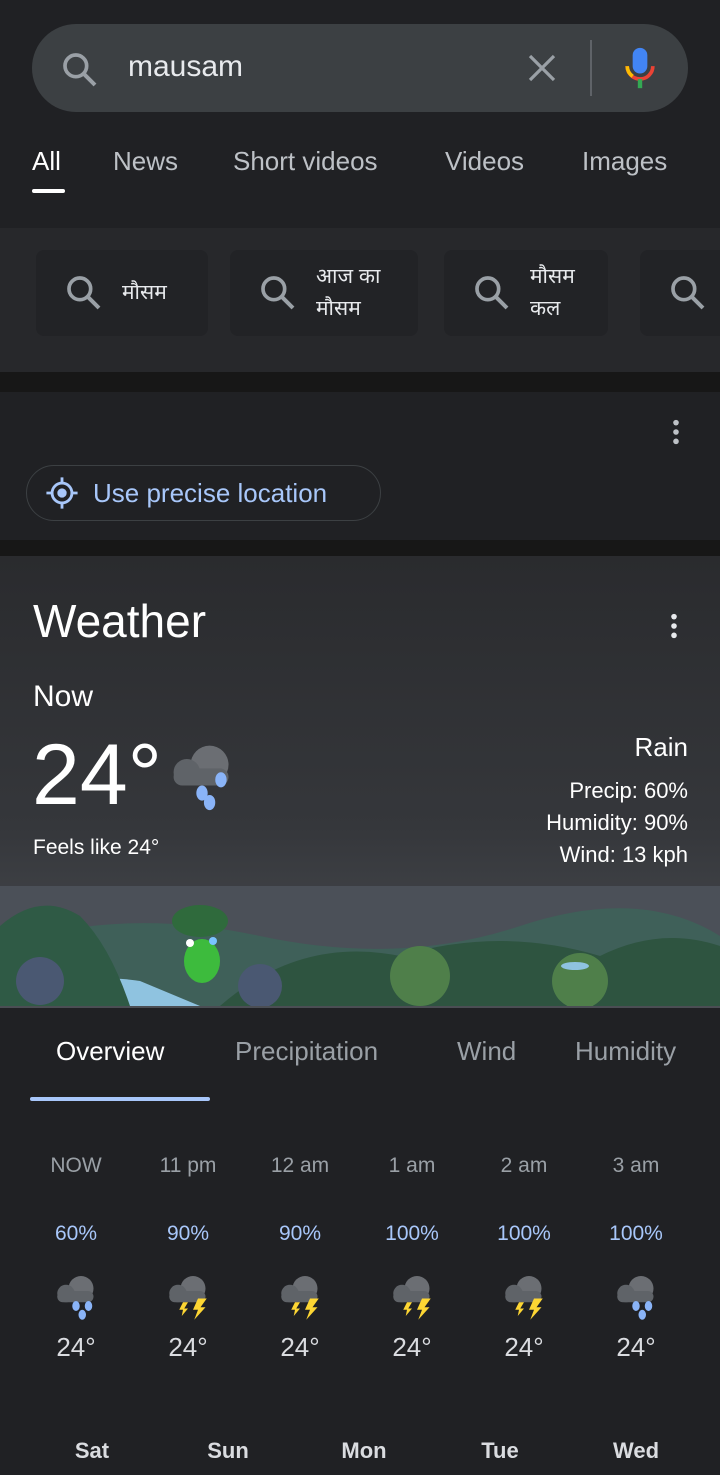 The height and width of the screenshot is (1475, 720). What do you see at coordinates (96, 847) in the screenshot?
I see `feels-like: Feels like 24°` at bounding box center [96, 847].